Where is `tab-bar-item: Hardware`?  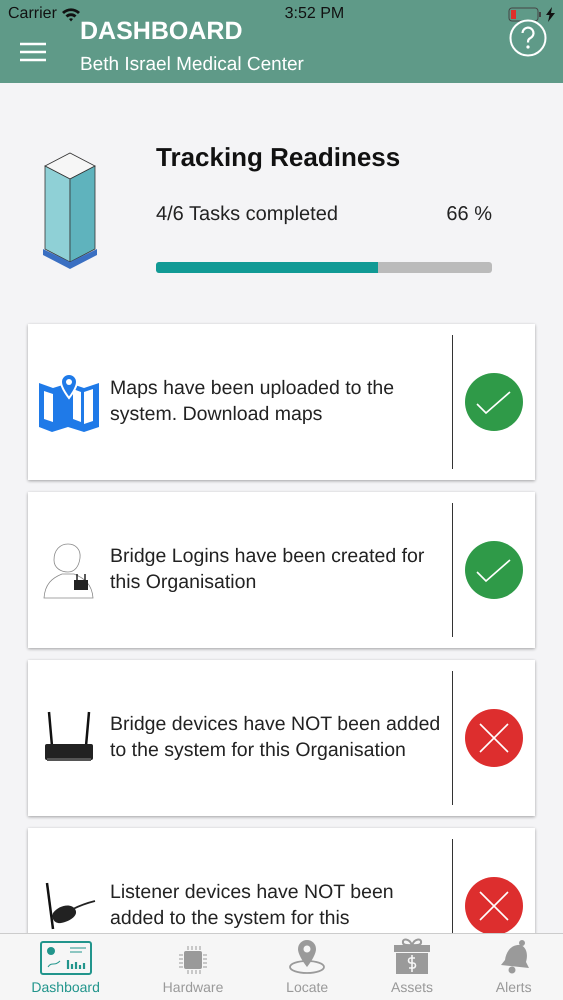 tab-bar-item: Hardware is located at coordinates (193, 967).